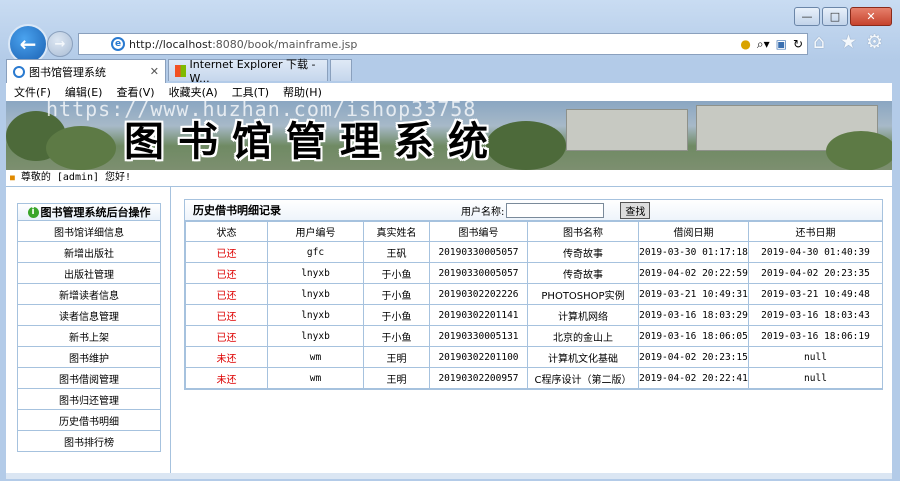 Image resolution: width=900 pixels, height=481 pixels. Describe the element at coordinates (180, 70) in the screenshot. I see `windows-logo-icon` at that location.